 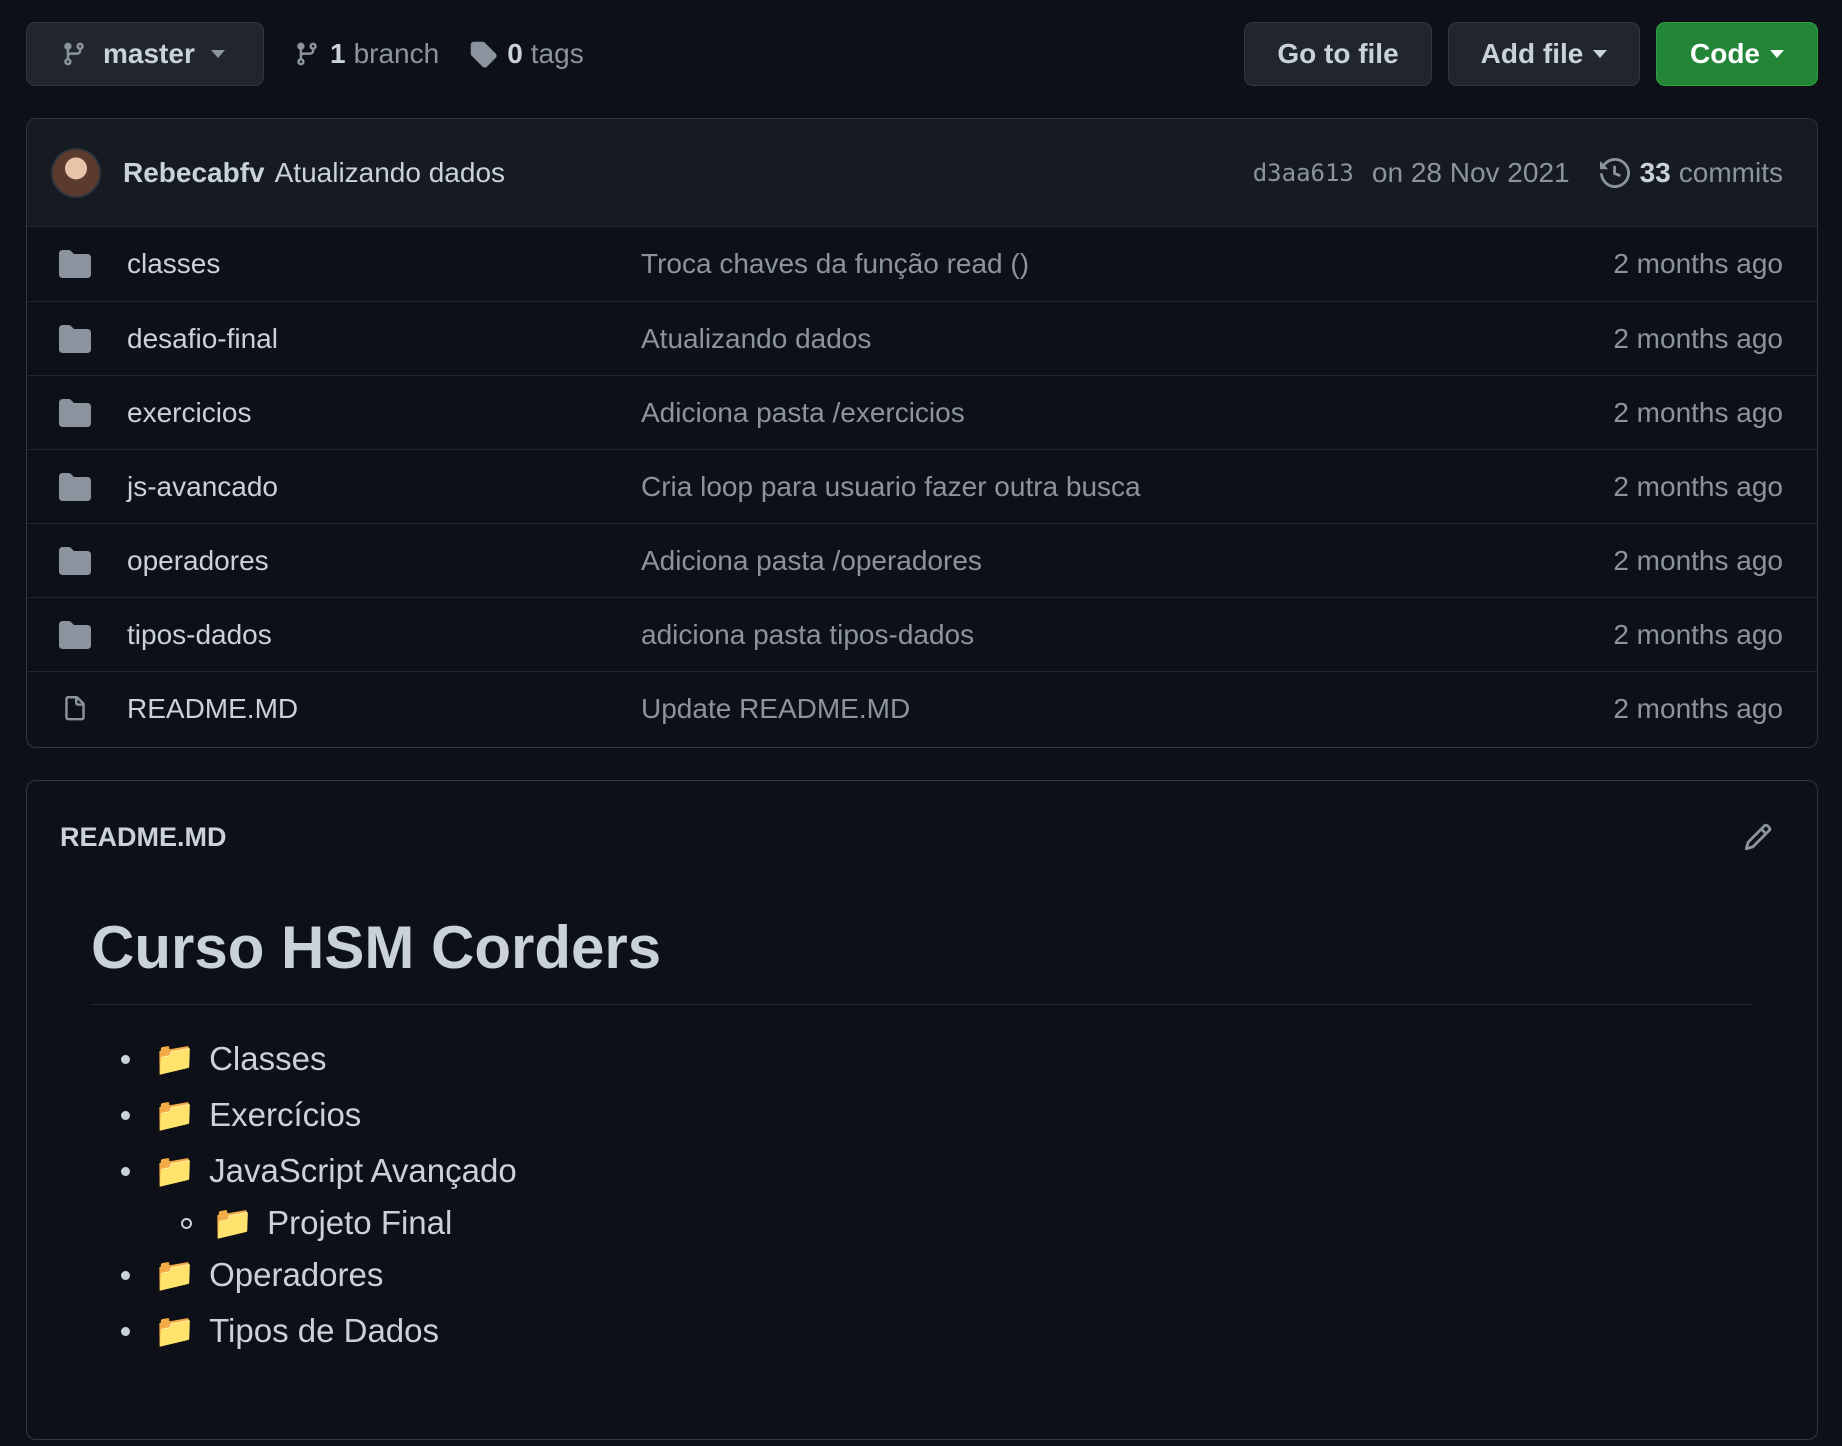 I want to click on commit-message-link: Cria loop para usuario fazer outra busca, so click(x=891, y=487).